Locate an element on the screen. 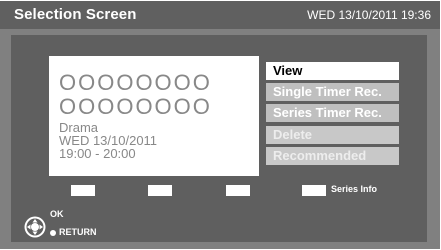 This screenshot has height=250, width=441. red-key-button is located at coordinates (83, 190).